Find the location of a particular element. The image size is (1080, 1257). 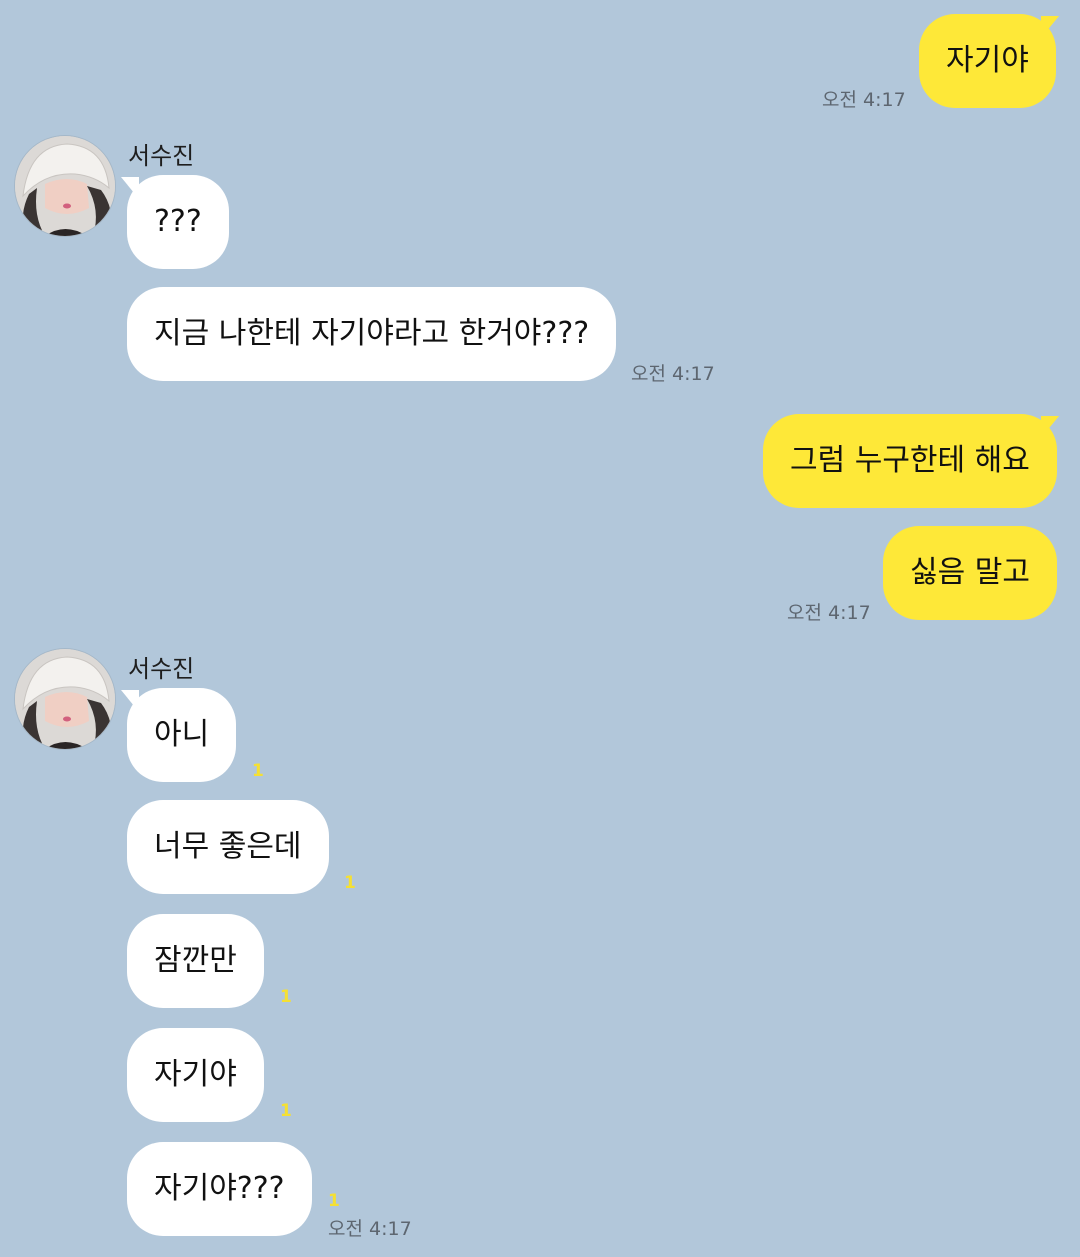

incoming-message-bubble: 지금 나한테 자기야라고 한거야??? is located at coordinates (372, 334).